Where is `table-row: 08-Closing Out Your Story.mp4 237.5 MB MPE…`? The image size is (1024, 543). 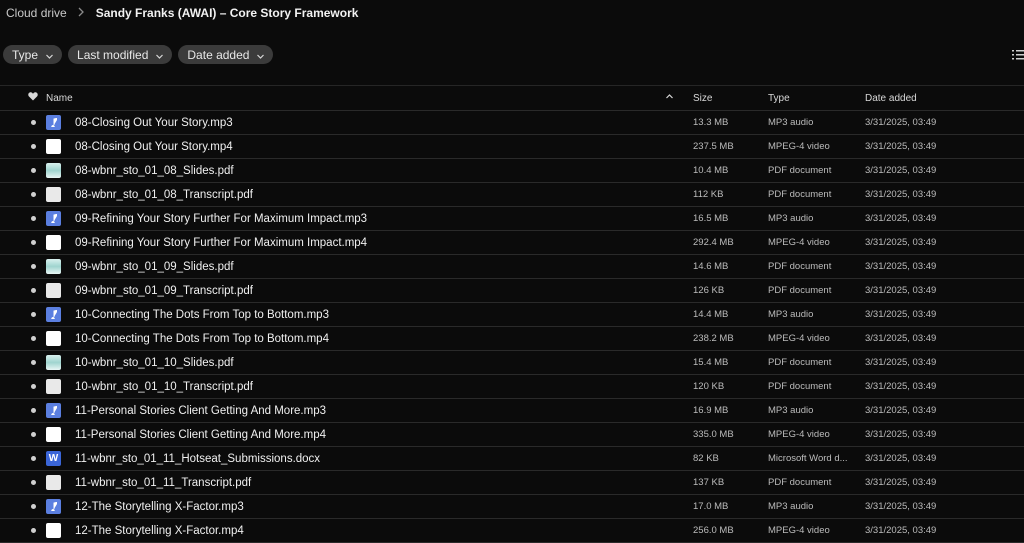 table-row: 08-Closing Out Your Story.mp4 237.5 MB MPE… is located at coordinates (512, 147).